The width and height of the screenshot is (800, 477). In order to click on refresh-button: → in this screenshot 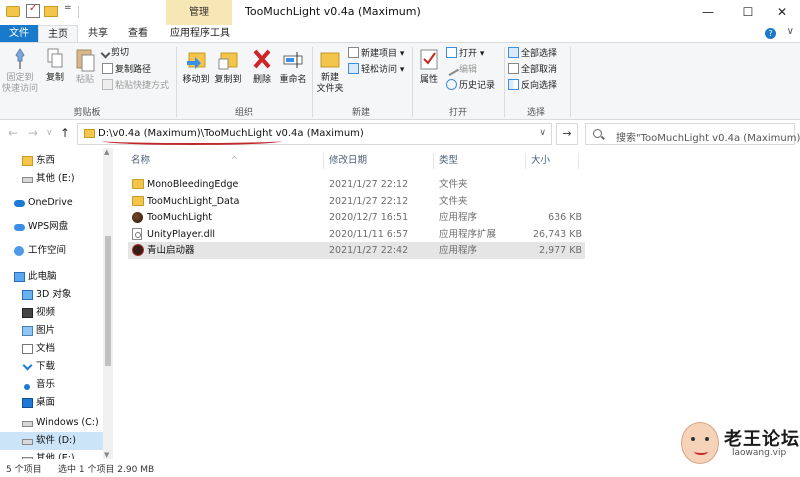, I will do `click(567, 134)`.